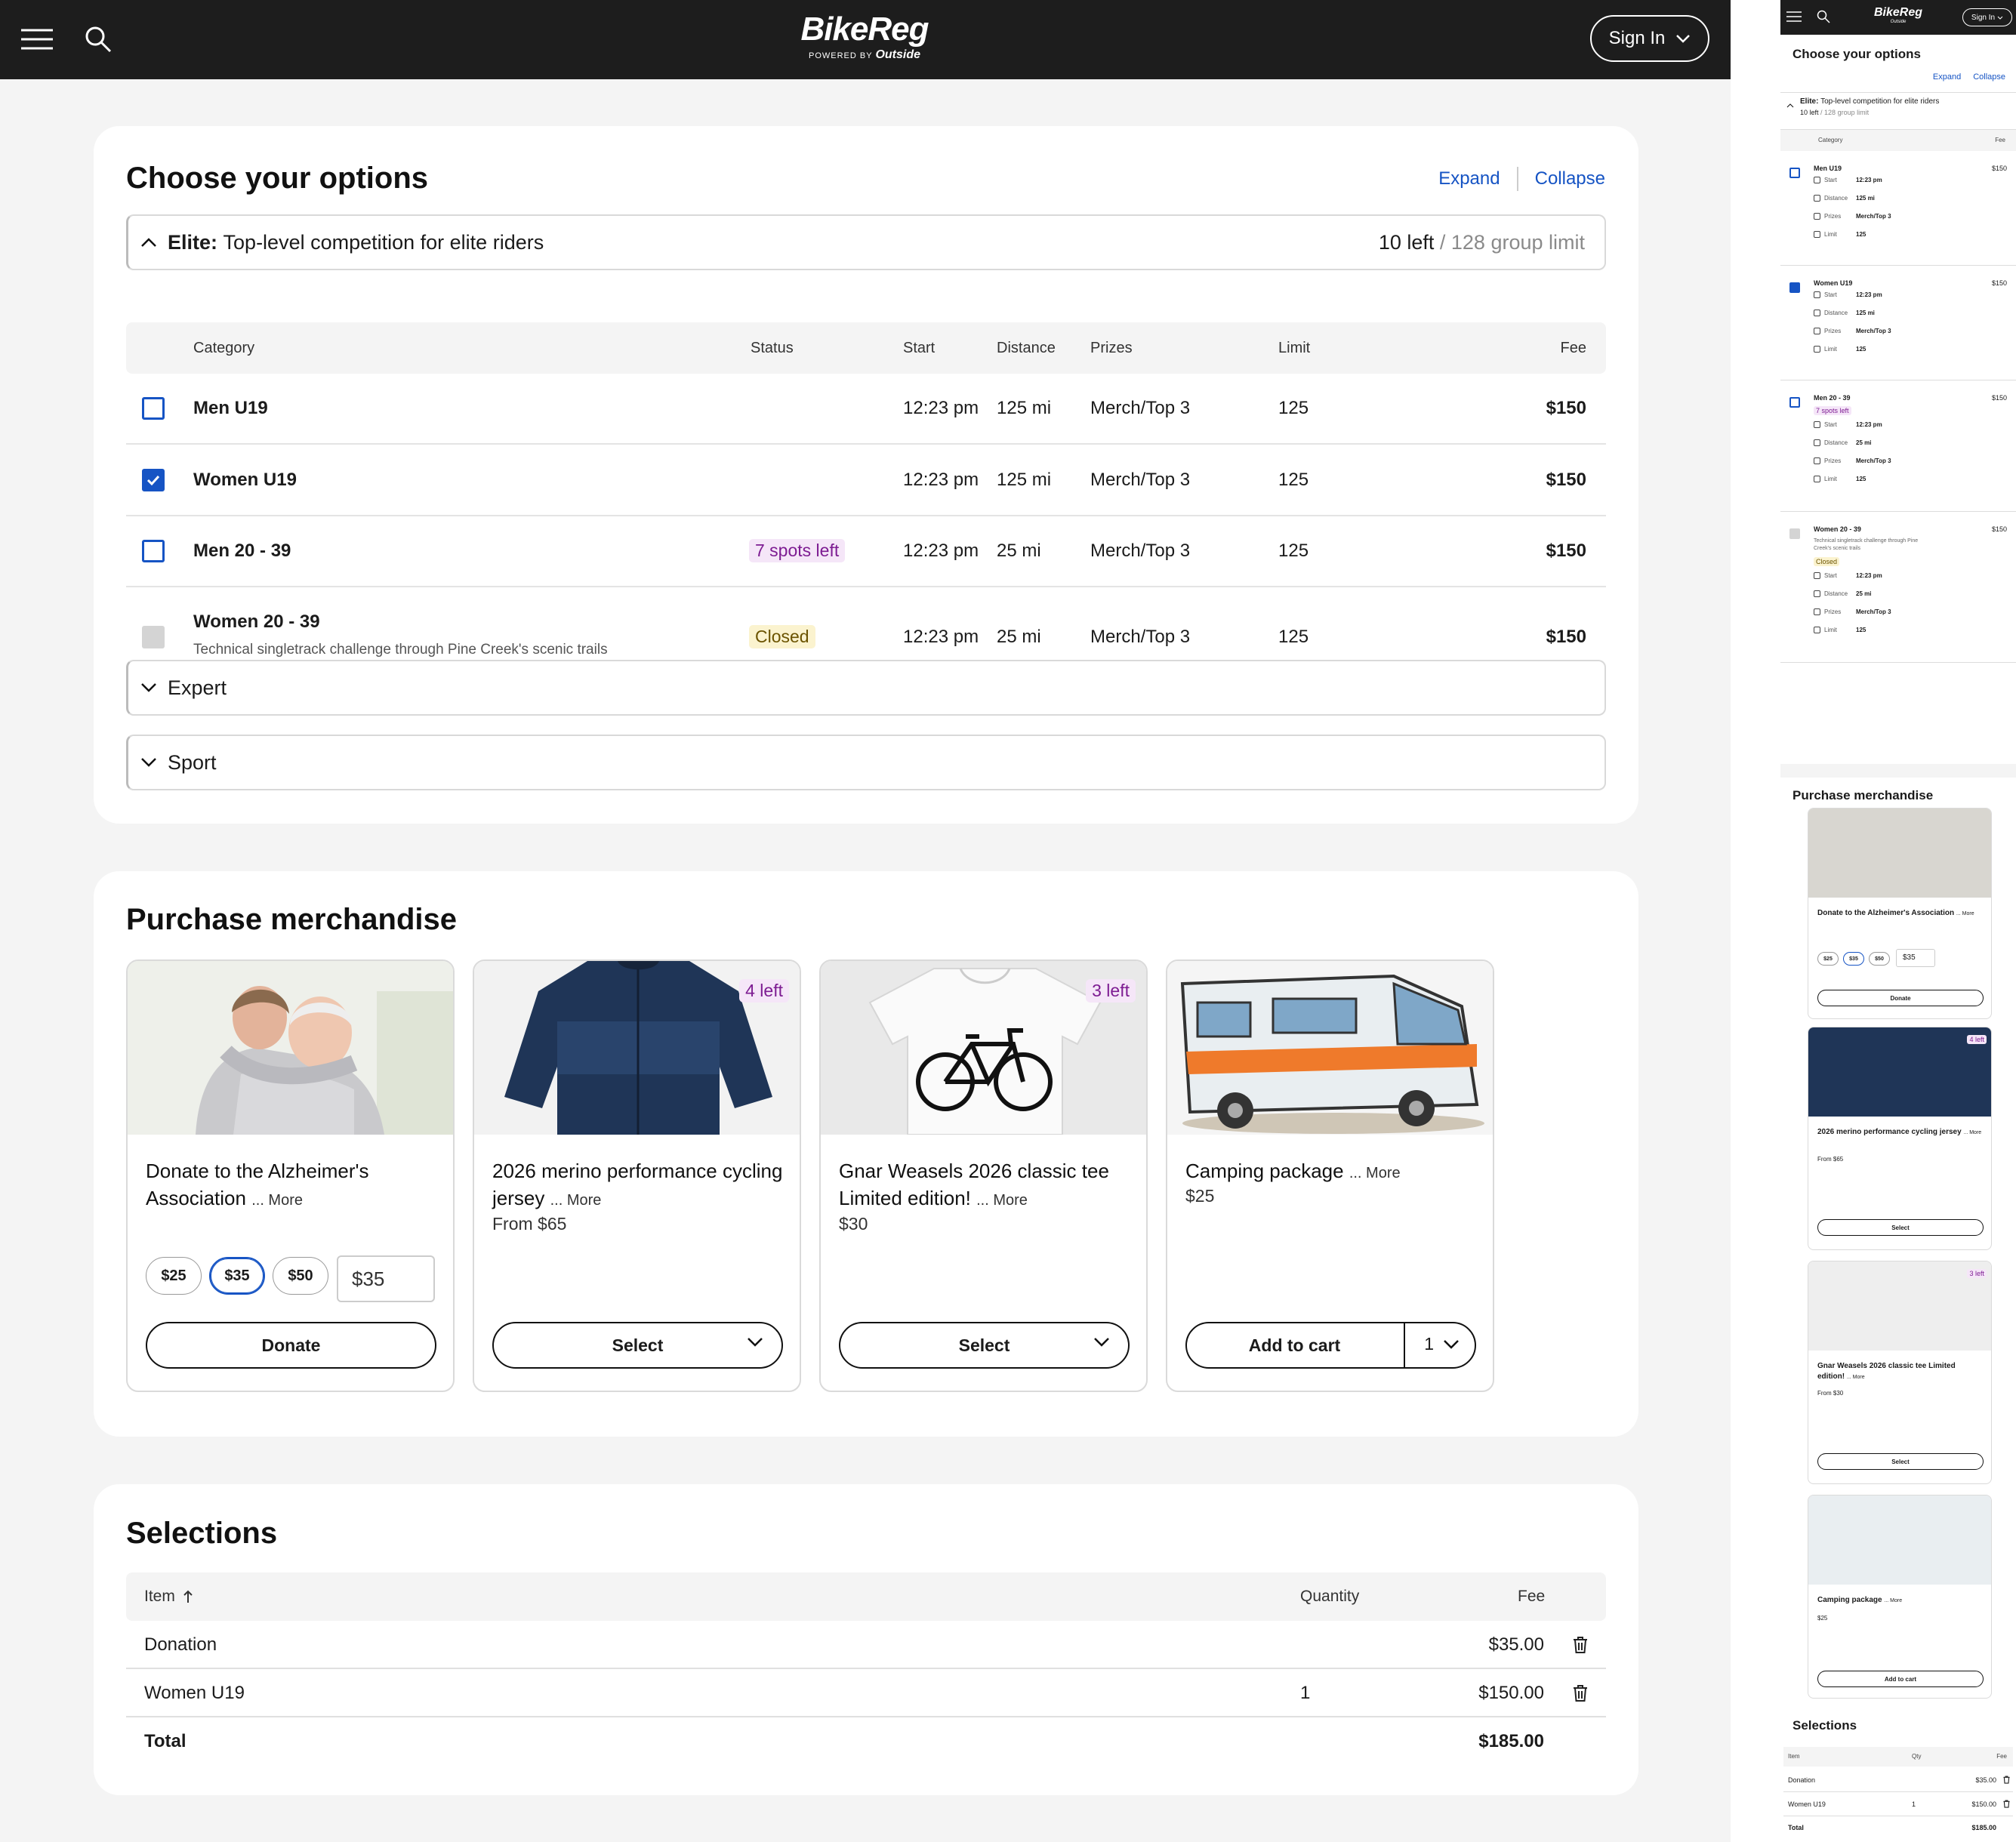 Image resolution: width=2016 pixels, height=1842 pixels. Describe the element at coordinates (1853, 959) in the screenshot. I see `amount-chip: $35` at that location.